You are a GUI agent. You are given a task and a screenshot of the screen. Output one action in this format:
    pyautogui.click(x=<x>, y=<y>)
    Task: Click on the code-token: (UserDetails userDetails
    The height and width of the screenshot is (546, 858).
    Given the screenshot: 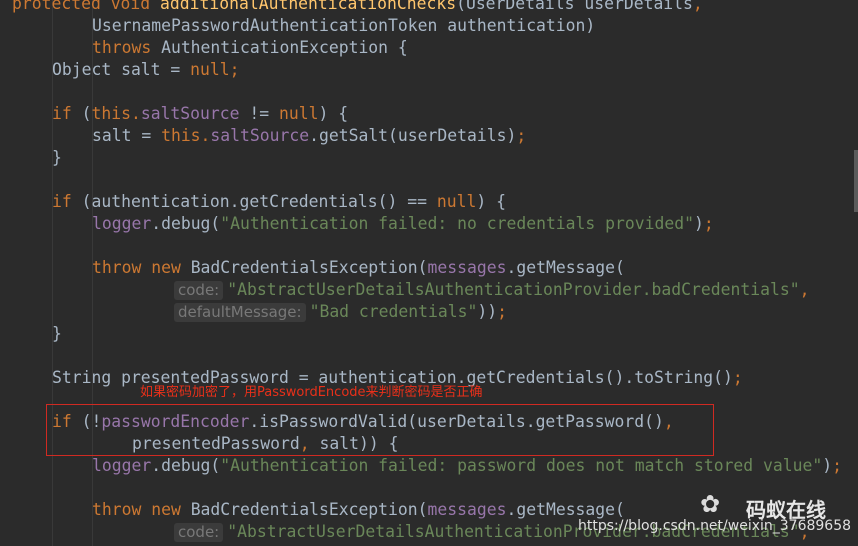 What is the action you would take?
    pyautogui.click(x=574, y=6)
    